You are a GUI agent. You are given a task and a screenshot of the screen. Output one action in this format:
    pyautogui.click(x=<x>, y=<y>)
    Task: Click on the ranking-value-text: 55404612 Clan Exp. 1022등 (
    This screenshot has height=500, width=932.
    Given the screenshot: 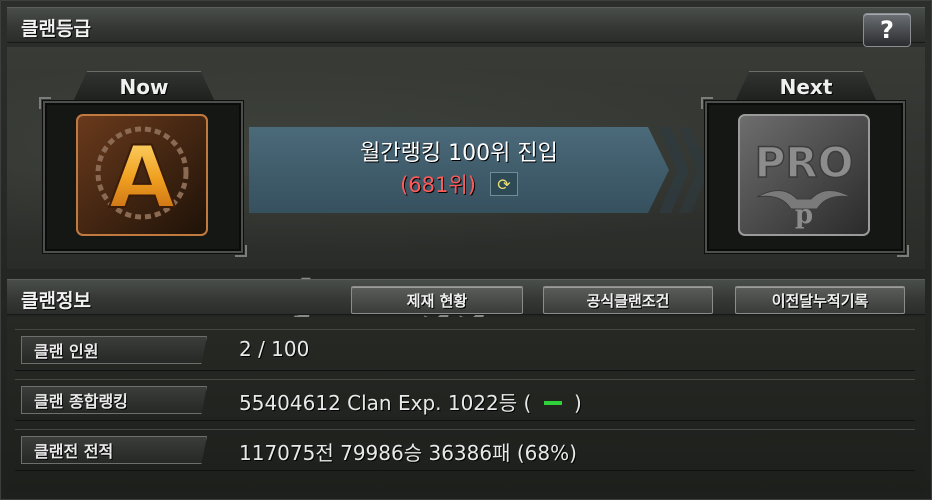 What is the action you would take?
    pyautogui.click(x=385, y=403)
    